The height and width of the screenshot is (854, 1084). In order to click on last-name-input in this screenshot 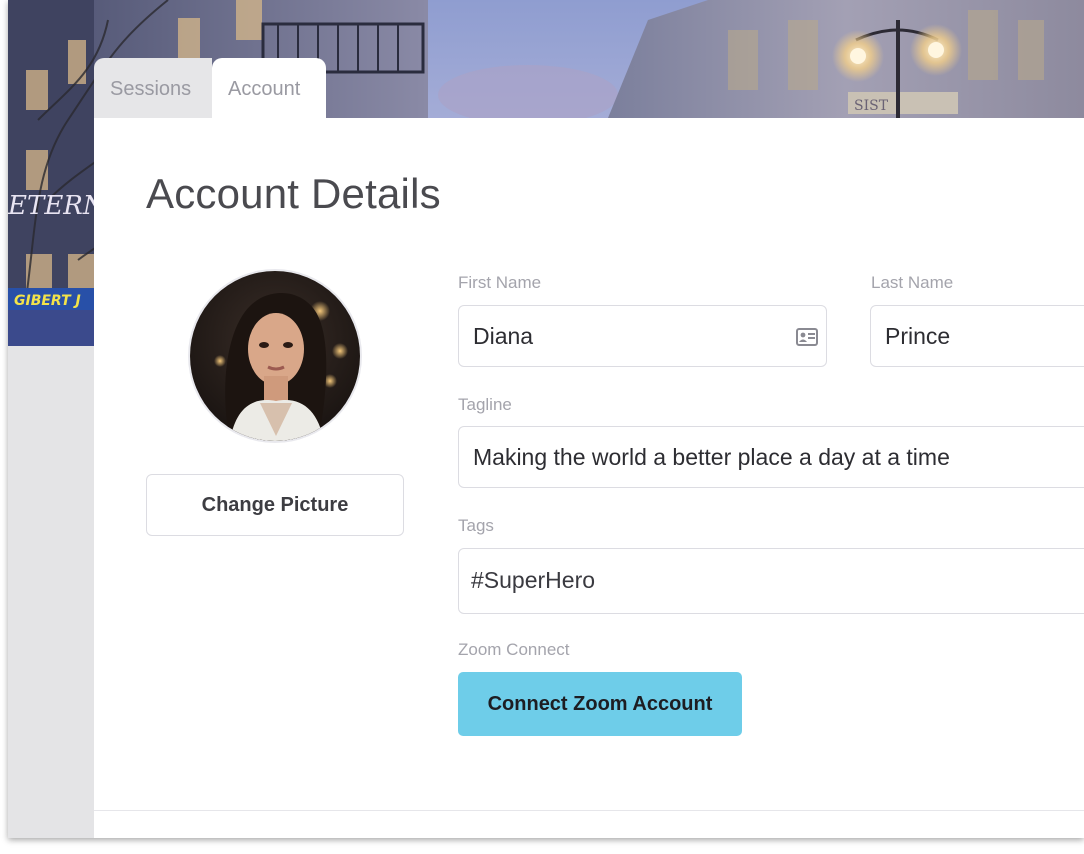, I will do `click(977, 336)`.